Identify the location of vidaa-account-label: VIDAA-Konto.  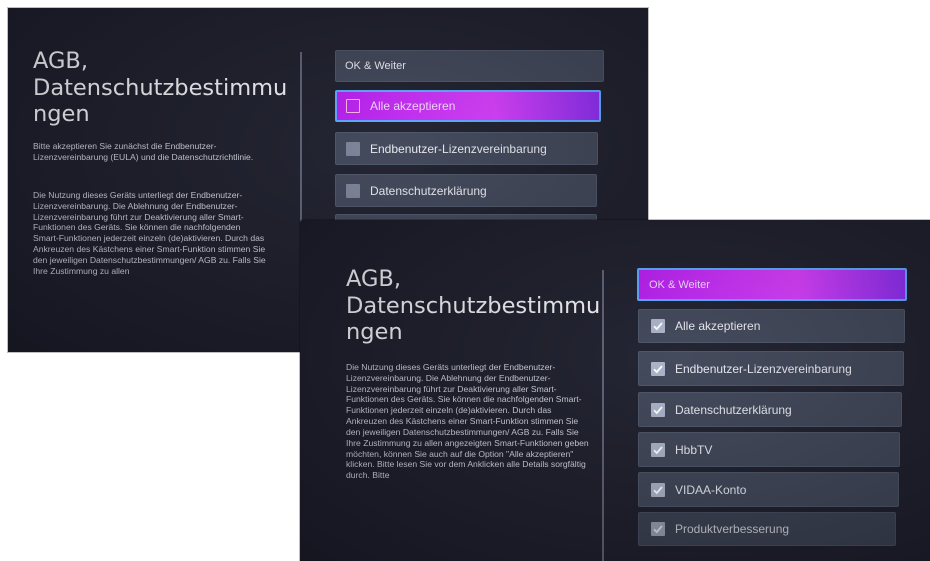
(711, 489).